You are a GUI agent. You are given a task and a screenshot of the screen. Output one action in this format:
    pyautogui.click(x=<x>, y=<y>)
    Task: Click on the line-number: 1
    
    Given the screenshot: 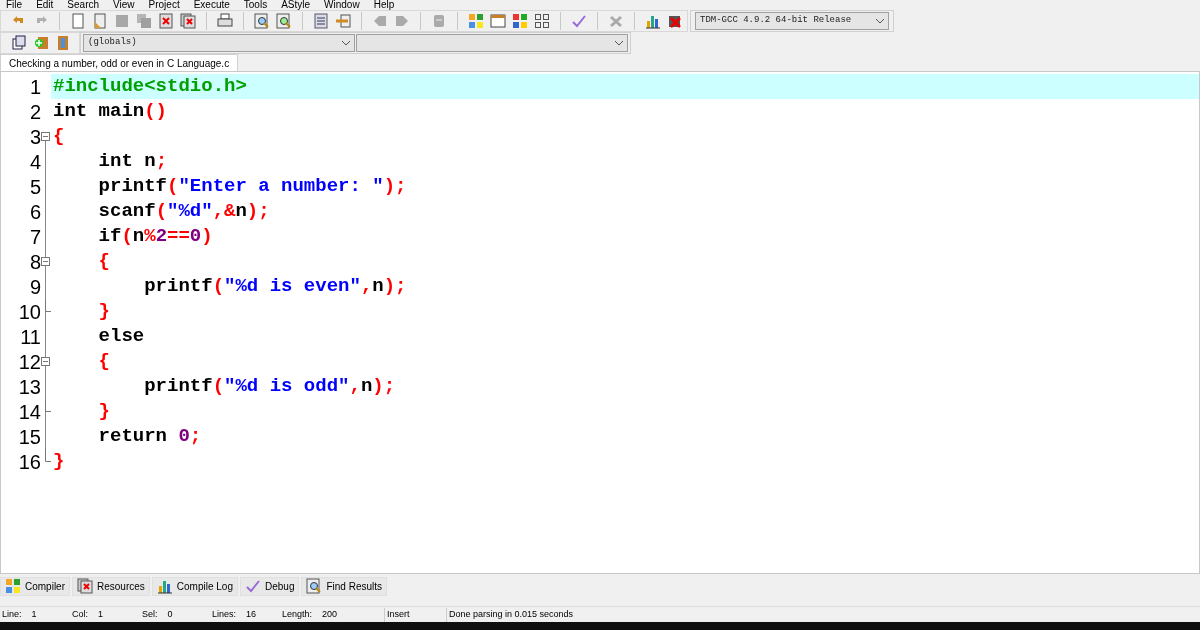 What is the action you would take?
    pyautogui.click(x=35, y=87)
    